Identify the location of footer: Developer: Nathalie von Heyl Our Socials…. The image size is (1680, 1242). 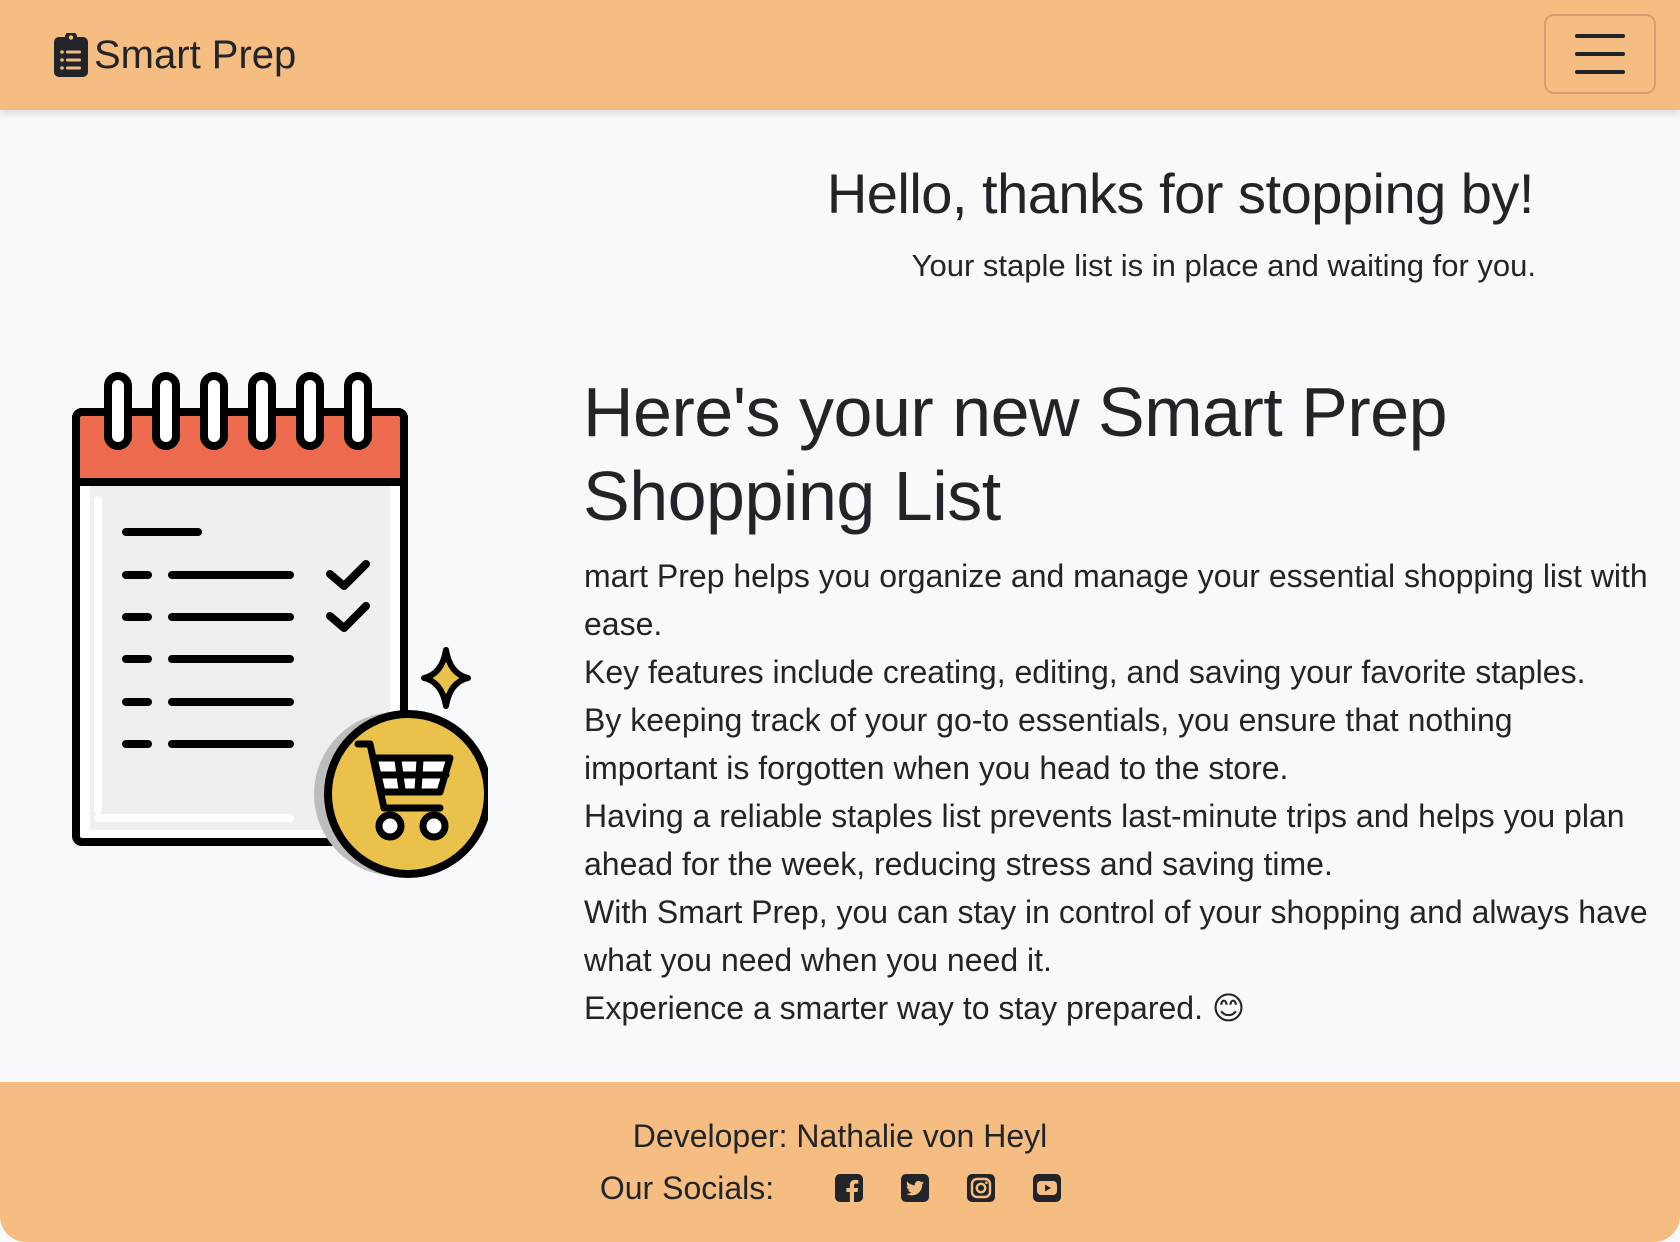
(840, 1162).